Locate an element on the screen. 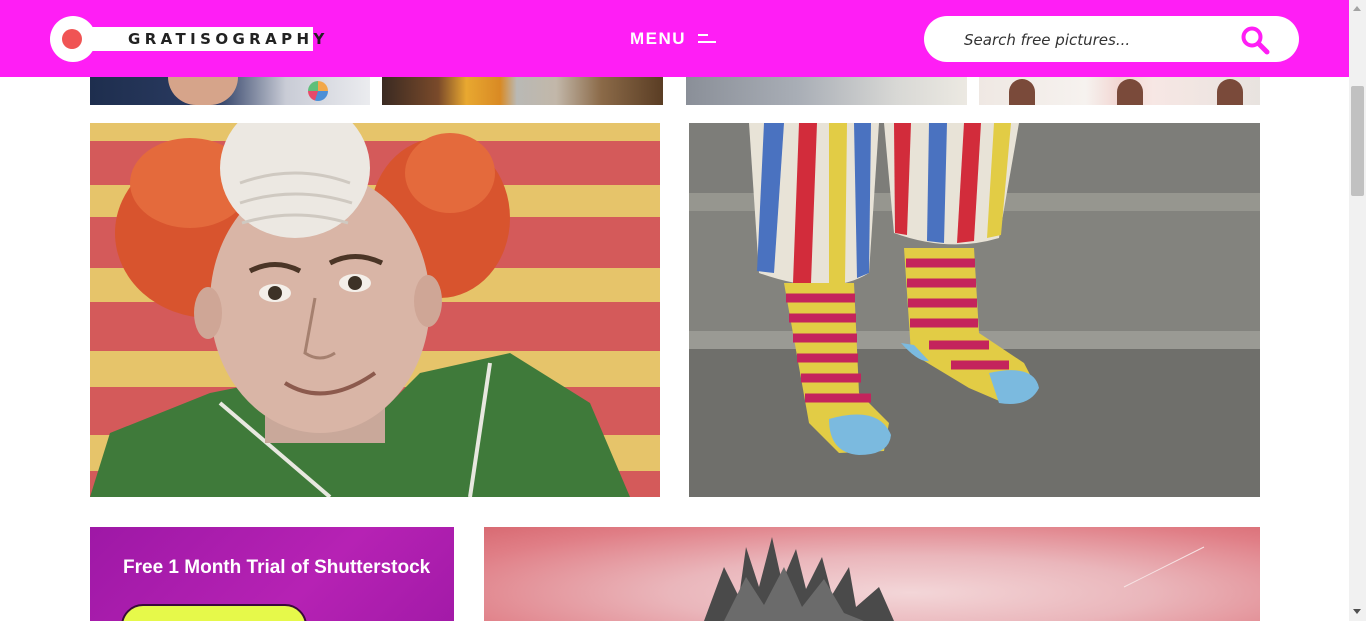  scrollbar-thumb is located at coordinates (1357, 141).